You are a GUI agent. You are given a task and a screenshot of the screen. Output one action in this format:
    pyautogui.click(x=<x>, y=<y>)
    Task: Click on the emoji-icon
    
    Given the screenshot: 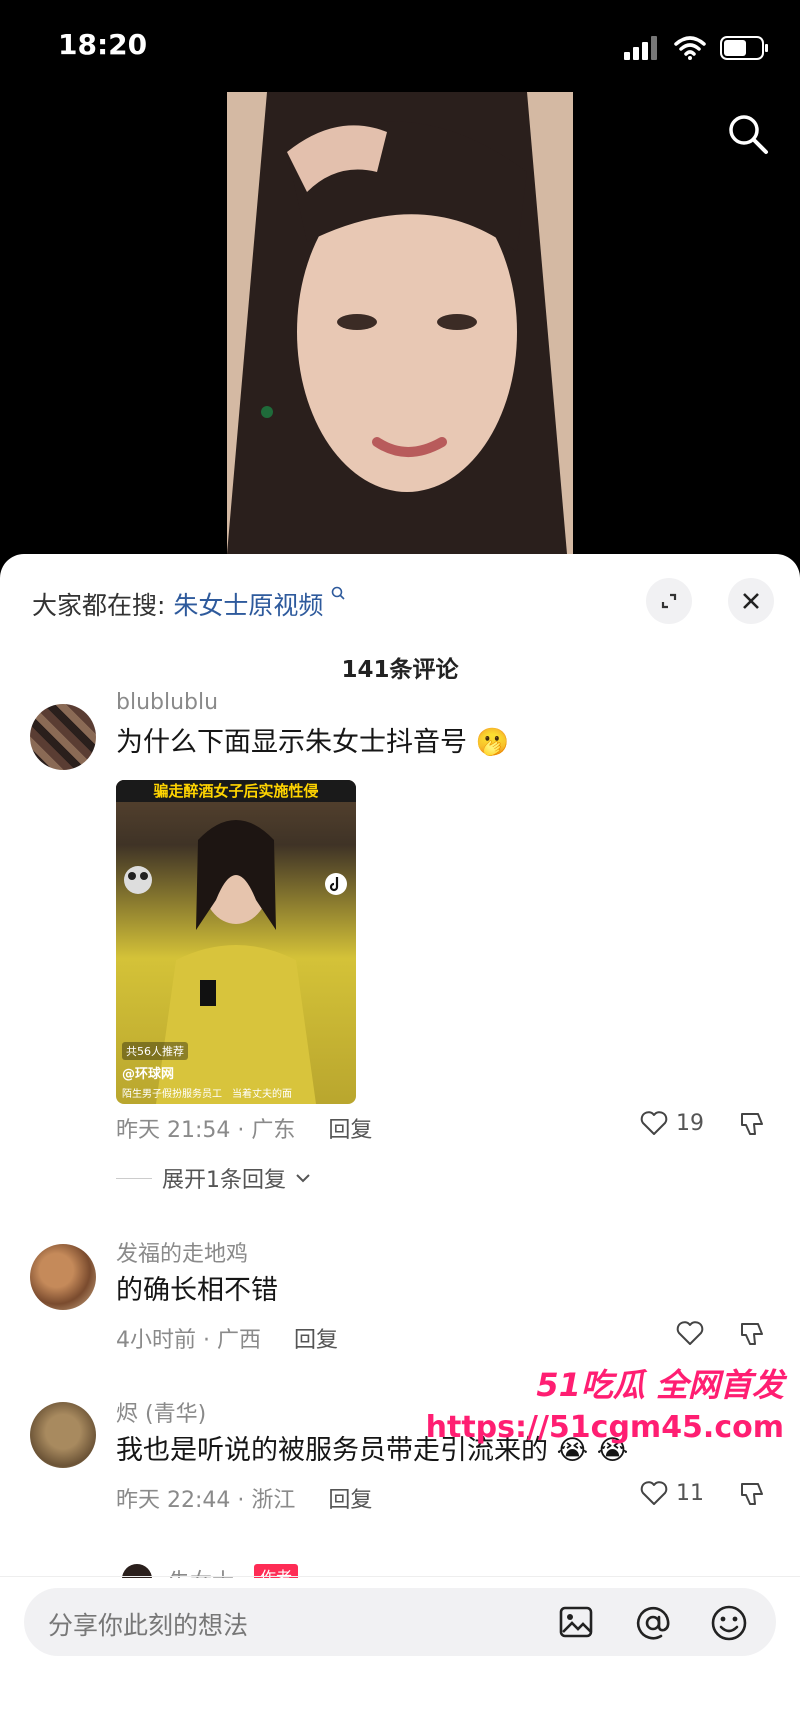 What is the action you would take?
    pyautogui.click(x=729, y=1623)
    